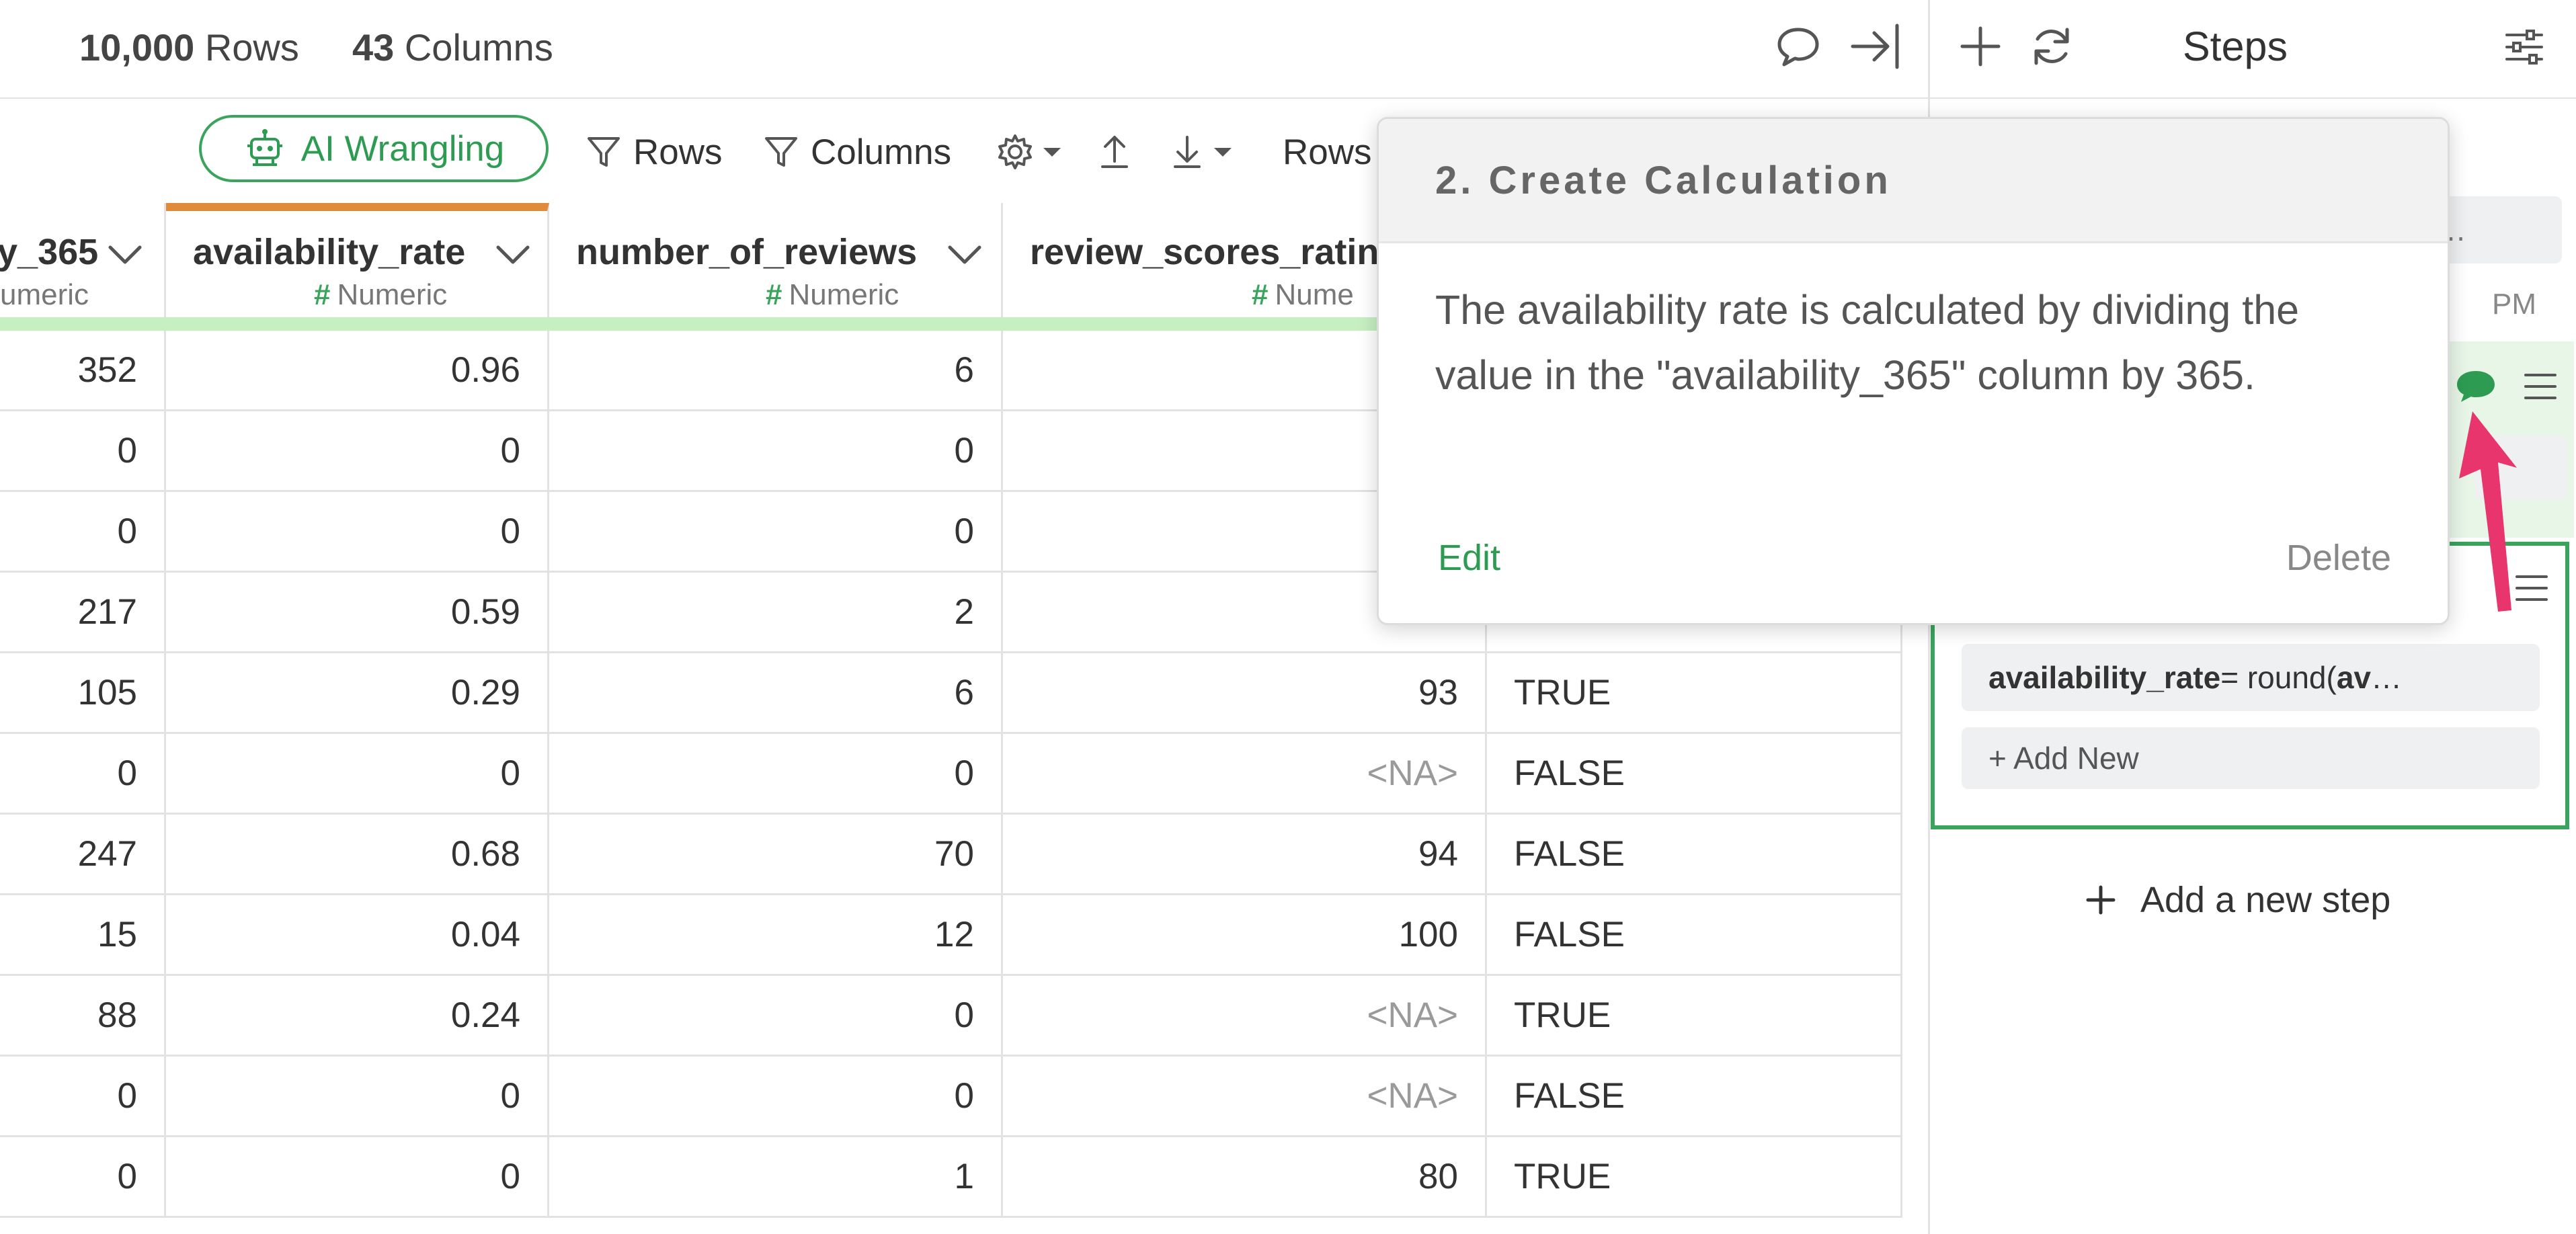 The image size is (2576, 1234). Describe the element at coordinates (2524, 47) in the screenshot. I see `sliders-icon` at that location.